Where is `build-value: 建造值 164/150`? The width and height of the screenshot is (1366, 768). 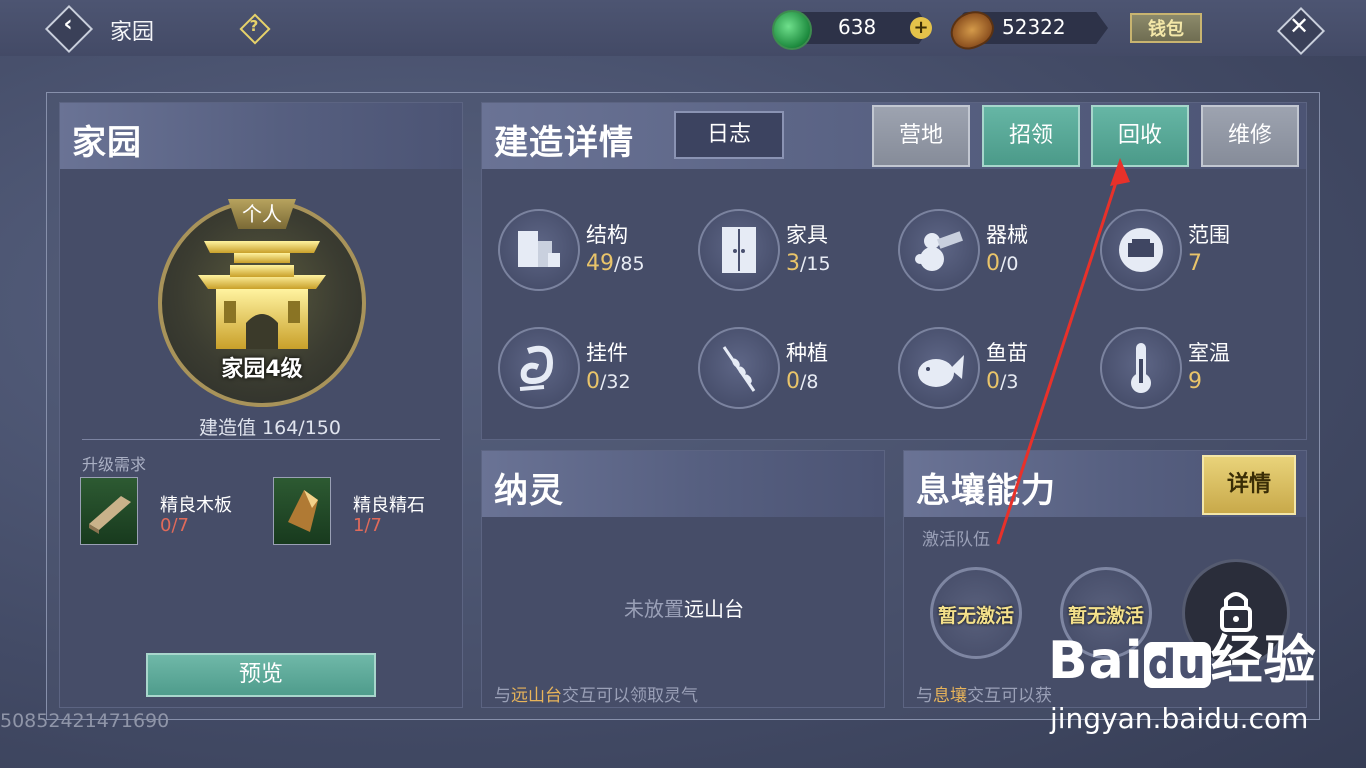
build-value: 建造值 164/150 is located at coordinates (270, 428).